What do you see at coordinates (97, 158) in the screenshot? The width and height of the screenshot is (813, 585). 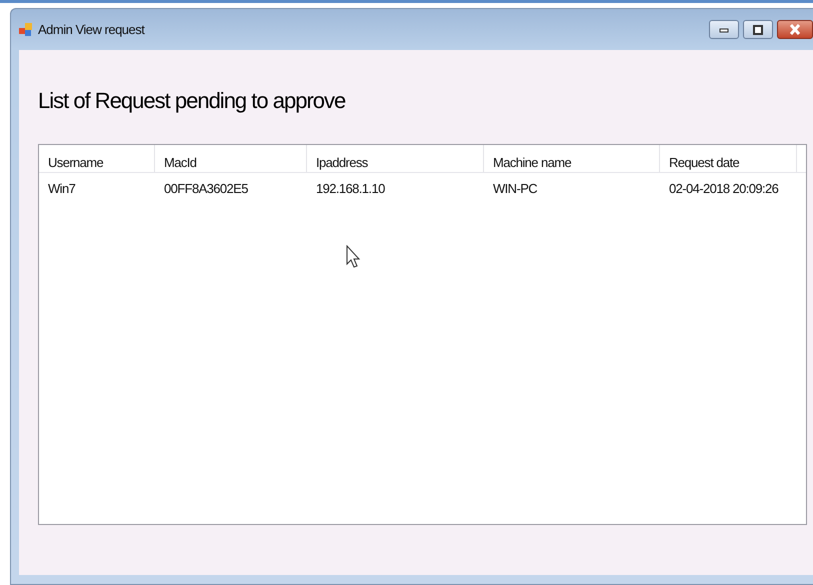 I see `column-header: Username` at bounding box center [97, 158].